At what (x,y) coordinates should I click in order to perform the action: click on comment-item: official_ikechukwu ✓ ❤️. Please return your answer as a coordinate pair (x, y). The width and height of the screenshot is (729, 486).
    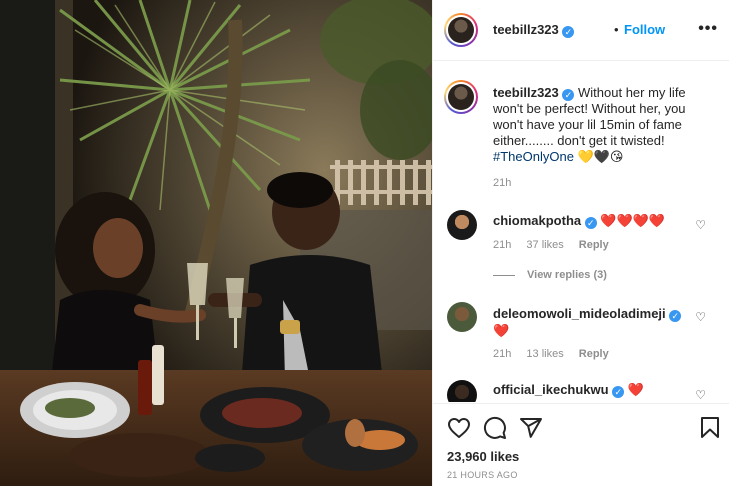
    Looking at the image, I should click on (603, 390).